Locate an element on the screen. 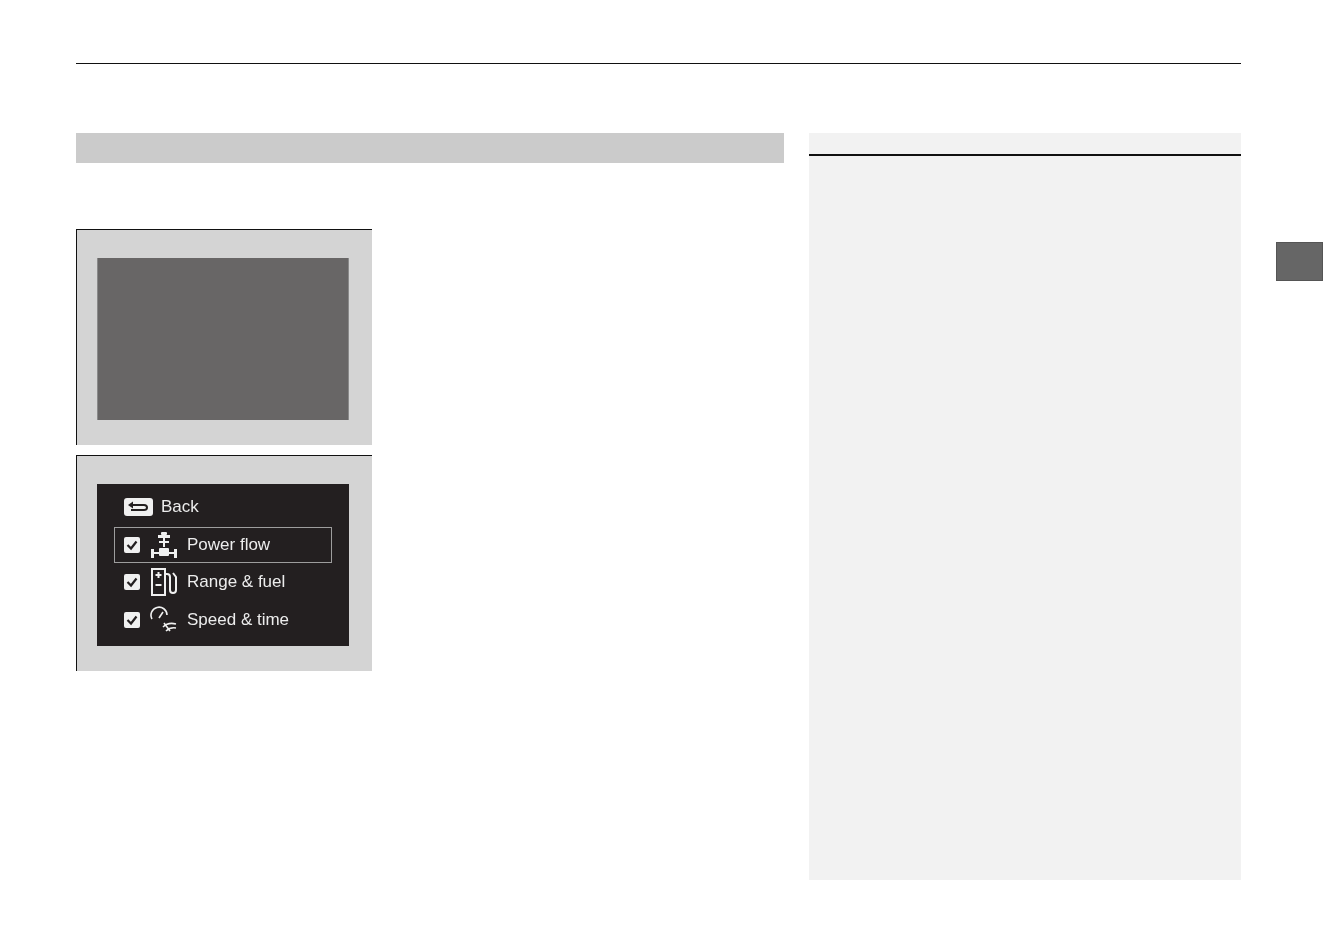 The image size is (1323, 934). menu-item: Range & fuel is located at coordinates (223, 582).